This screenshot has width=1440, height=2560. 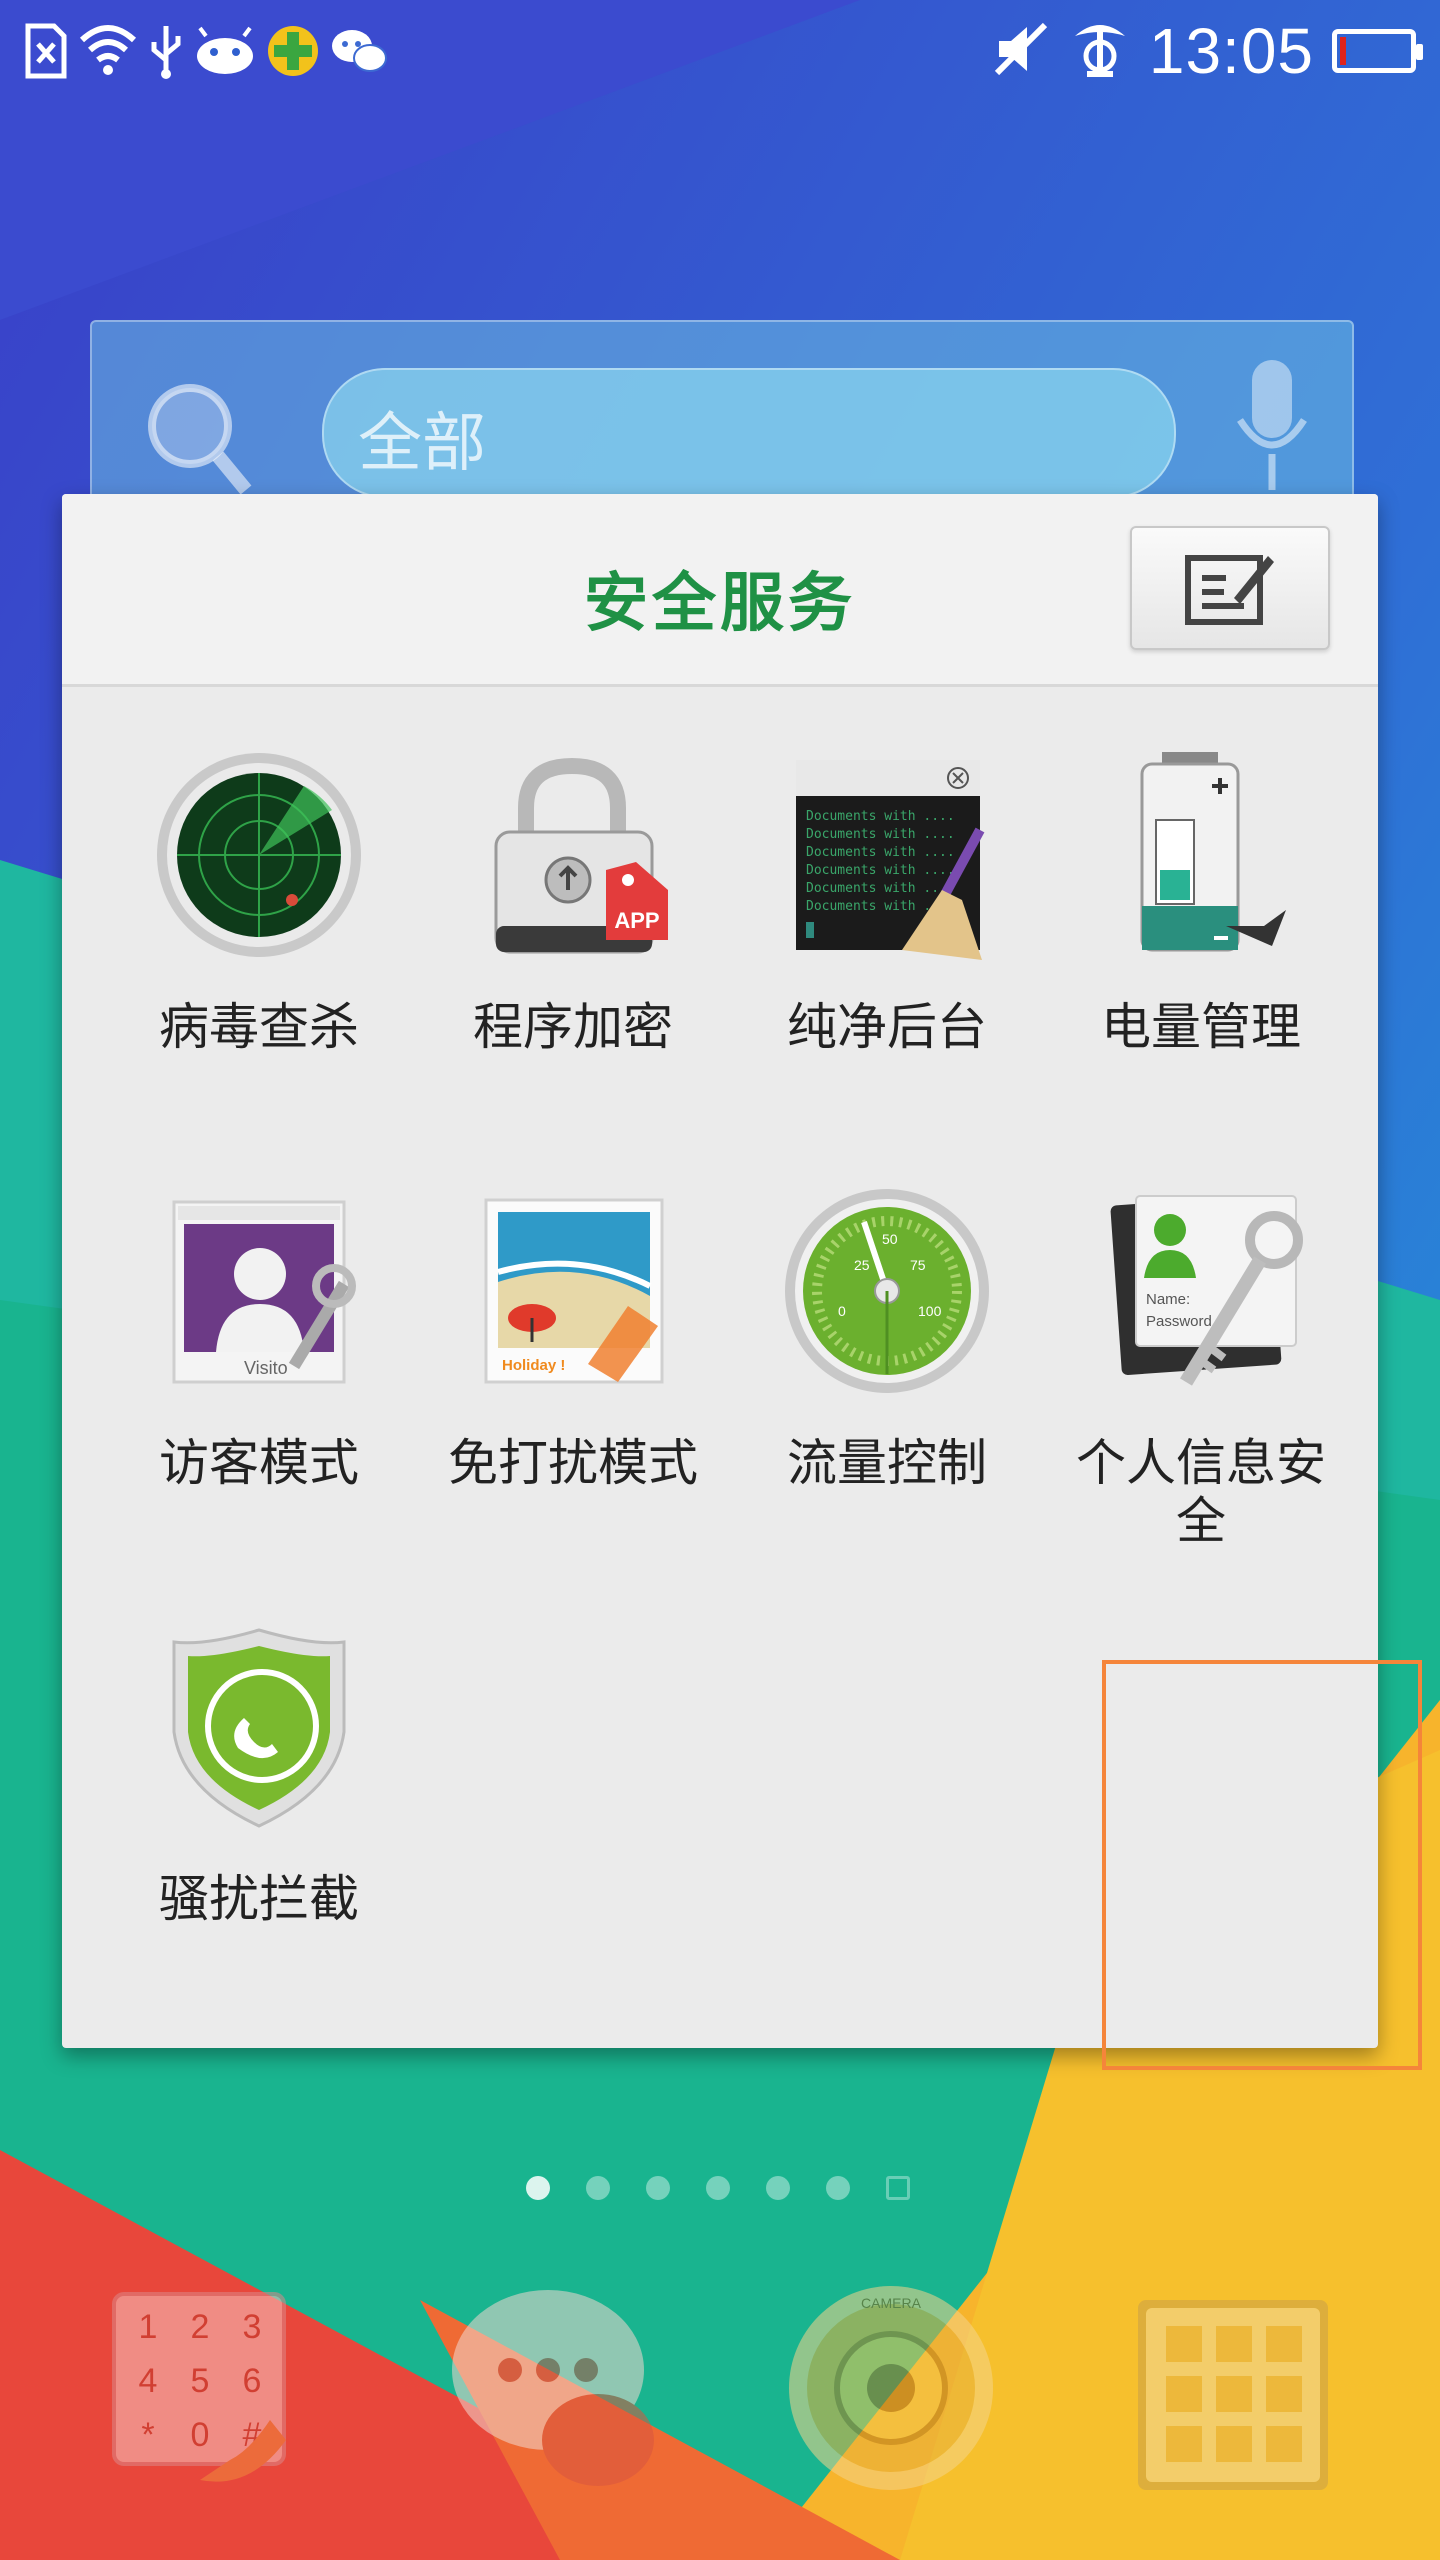 I want to click on app-harassment-block: 骚扰拦截, so click(x=259, y=1787).